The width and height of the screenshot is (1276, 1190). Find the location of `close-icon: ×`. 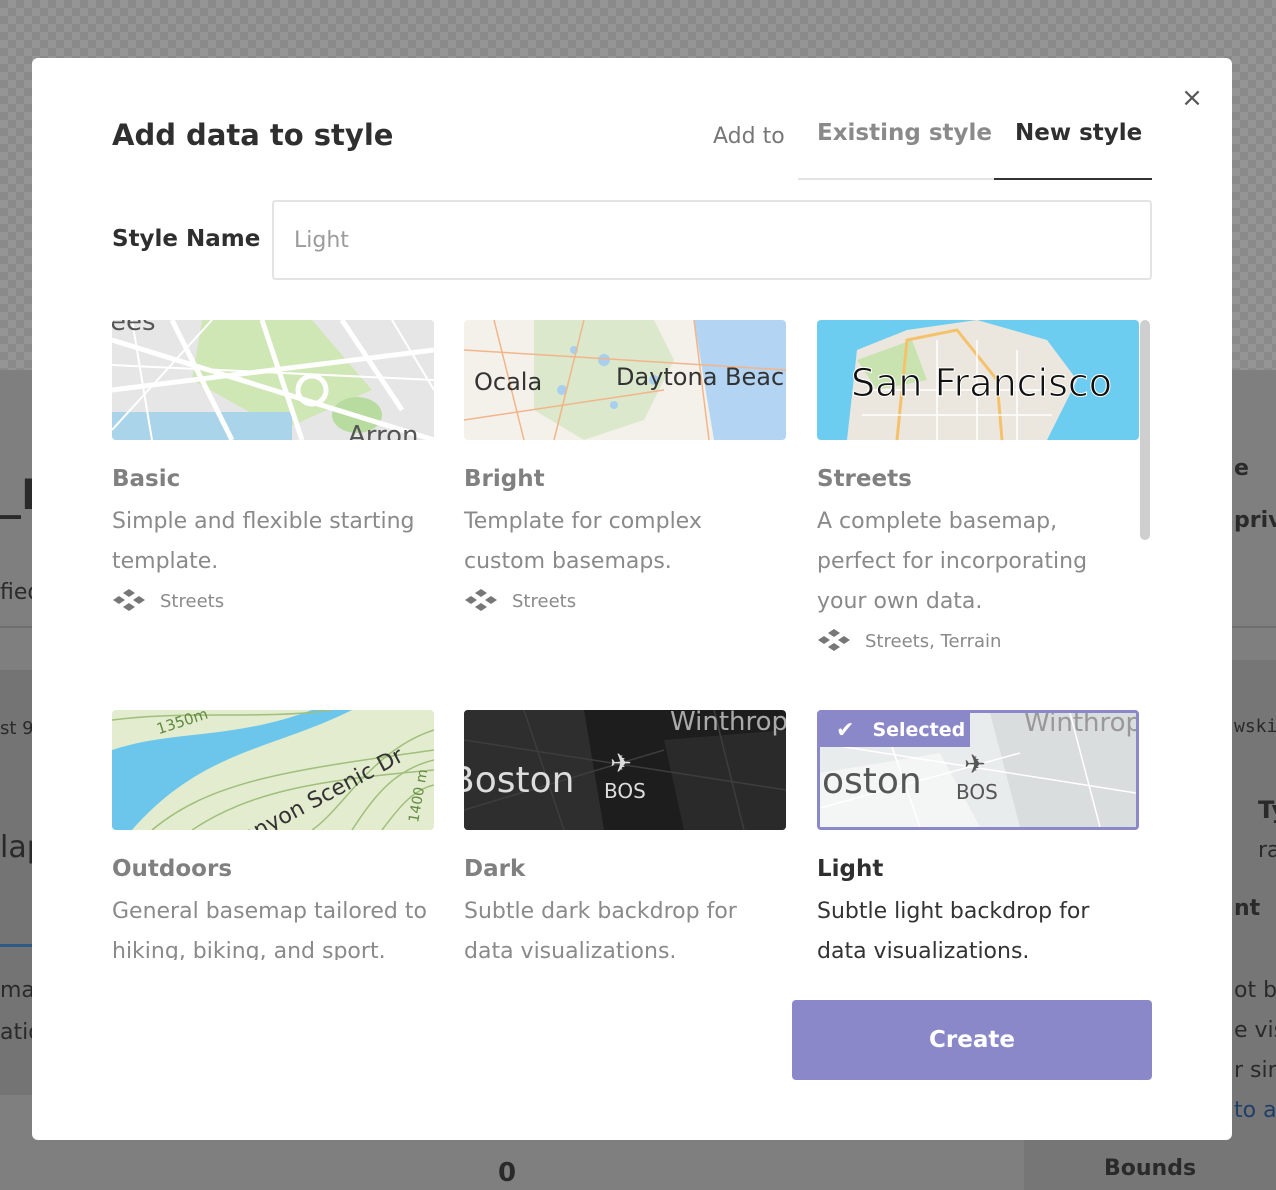

close-icon: × is located at coordinates (1192, 98).